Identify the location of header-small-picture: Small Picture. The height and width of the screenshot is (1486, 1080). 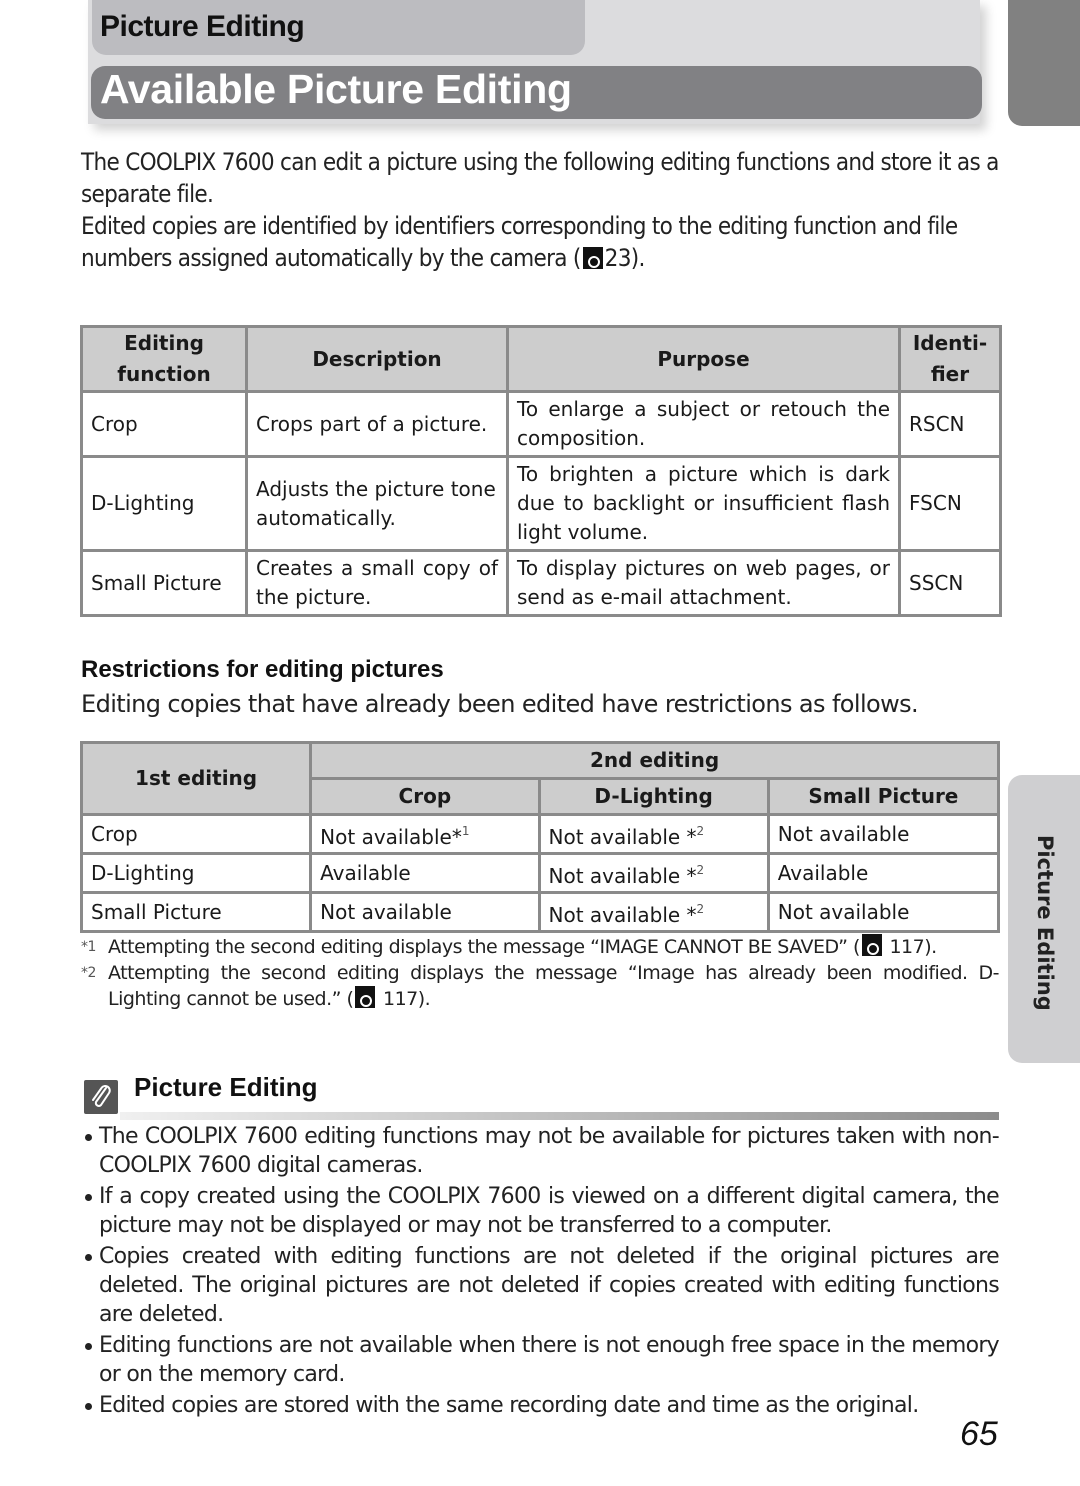
(883, 796).